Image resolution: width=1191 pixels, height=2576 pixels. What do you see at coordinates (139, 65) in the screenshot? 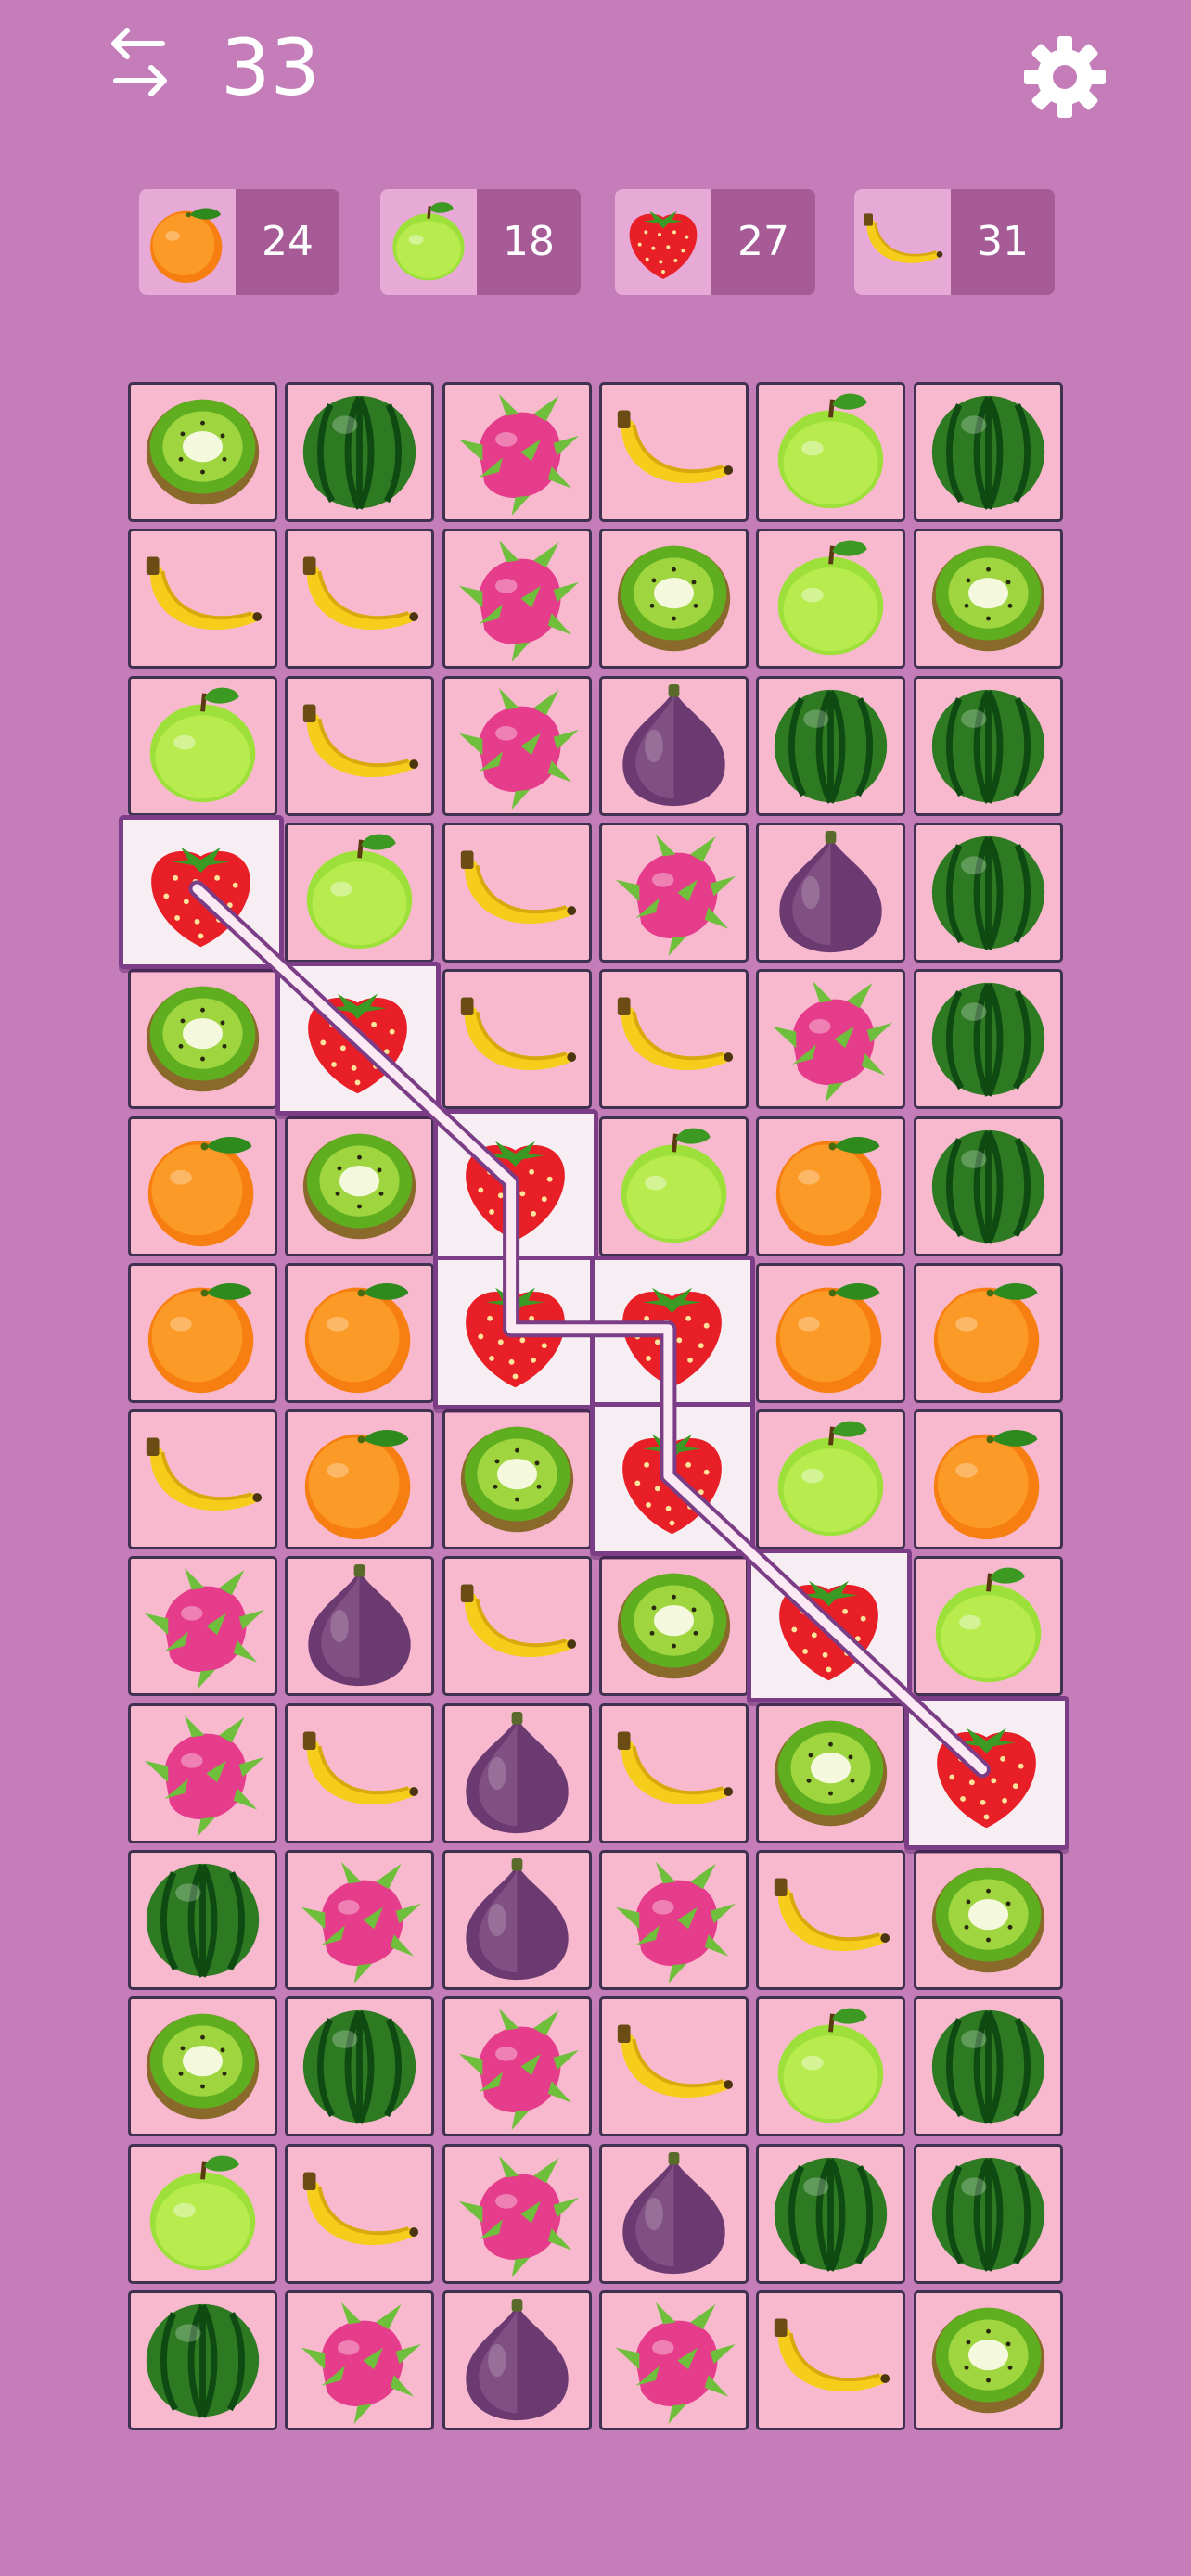
I see `swap-arrows-icon` at bounding box center [139, 65].